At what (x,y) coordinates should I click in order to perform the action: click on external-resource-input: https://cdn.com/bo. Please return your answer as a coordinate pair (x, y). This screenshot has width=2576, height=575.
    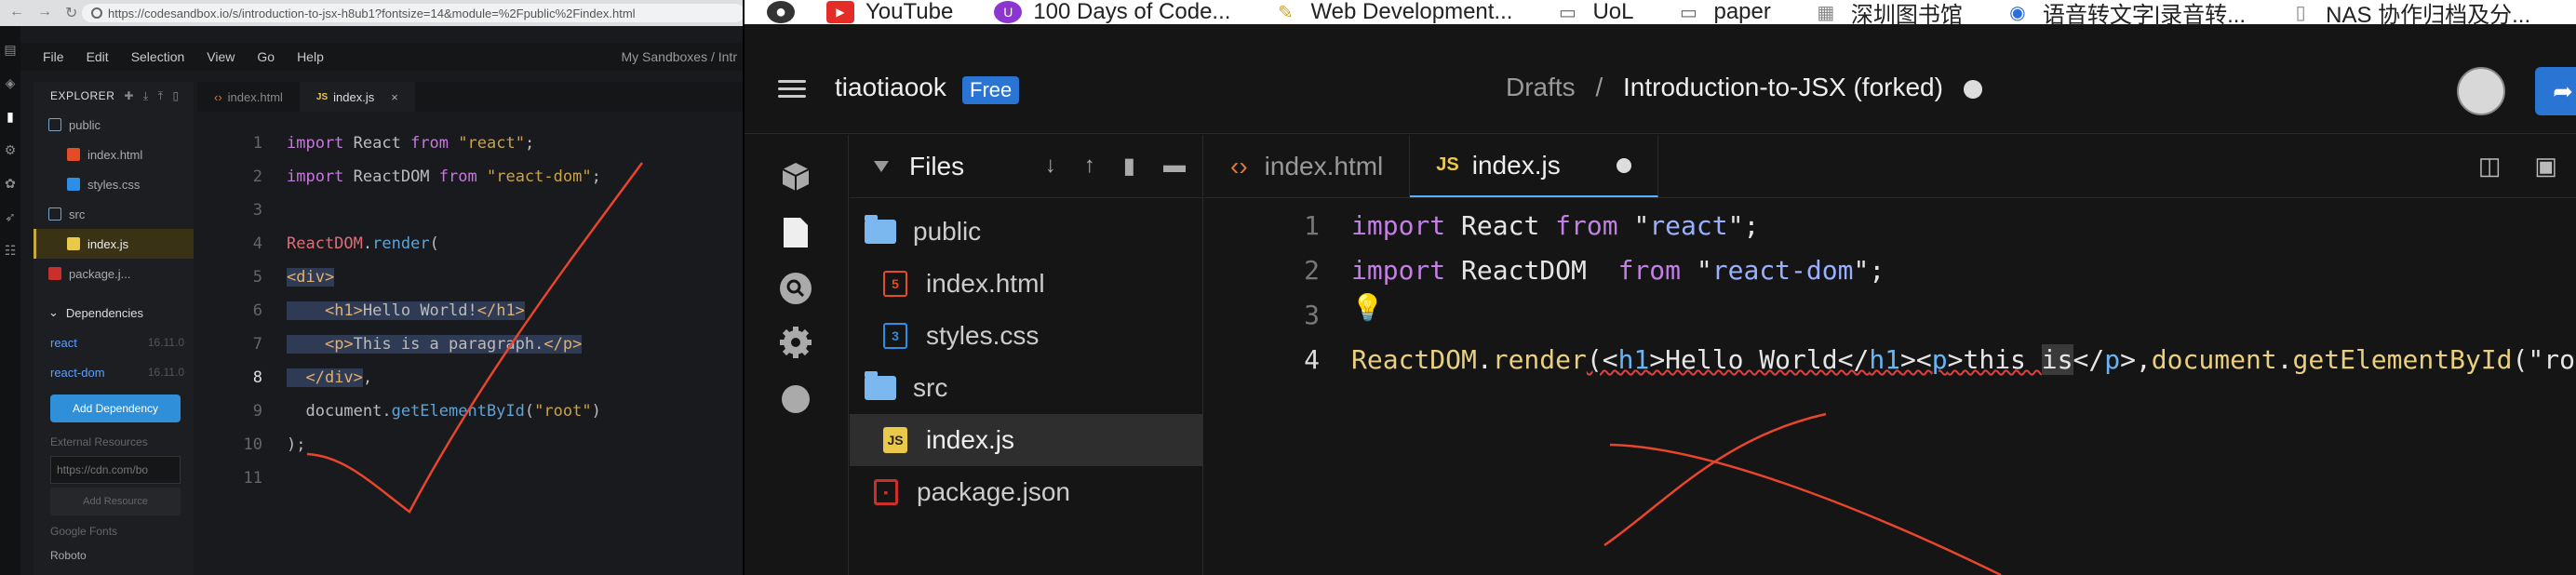
    Looking at the image, I should click on (115, 470).